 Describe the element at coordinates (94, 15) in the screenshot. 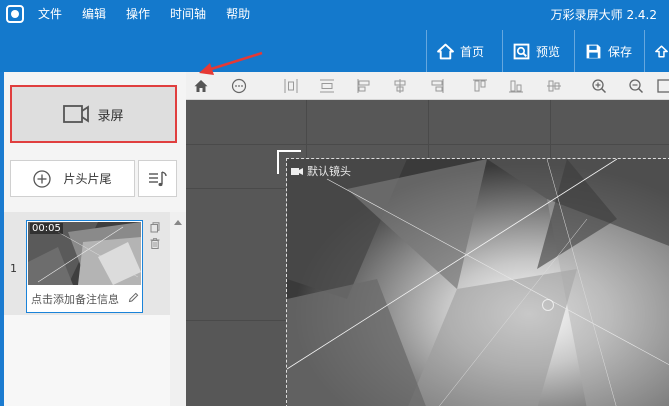

I see `menu-edit: 编辑` at that location.